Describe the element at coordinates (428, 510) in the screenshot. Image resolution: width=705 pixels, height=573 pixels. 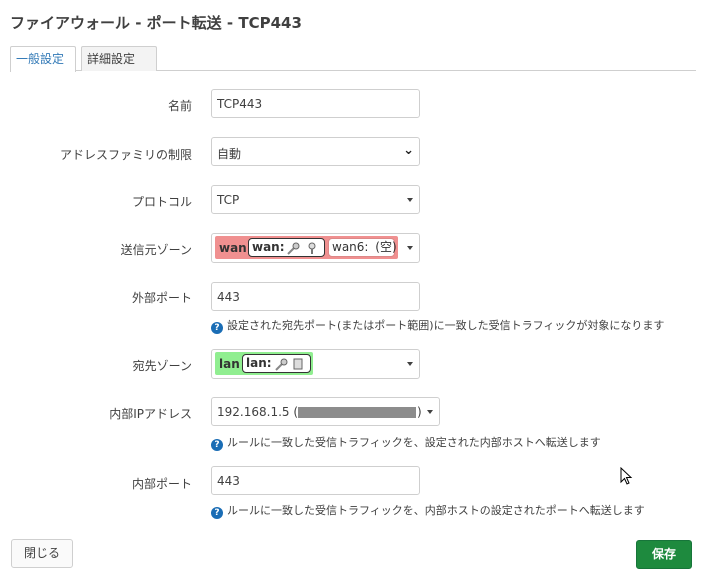
I see `dest-port-help: ? ルールに一致した受信トラフィックを、内部ホストの設定されたポートへ転送します` at that location.